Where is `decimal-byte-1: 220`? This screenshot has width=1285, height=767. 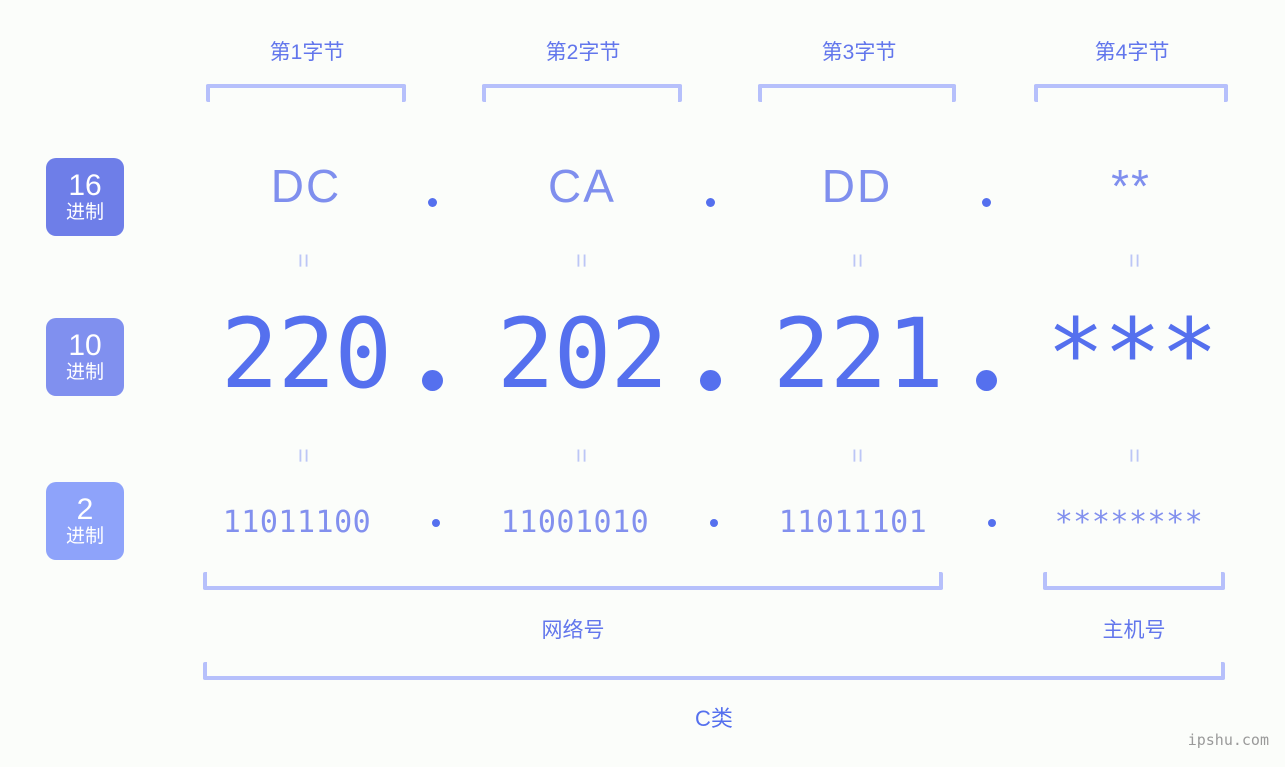 decimal-byte-1: 220 is located at coordinates (306, 354).